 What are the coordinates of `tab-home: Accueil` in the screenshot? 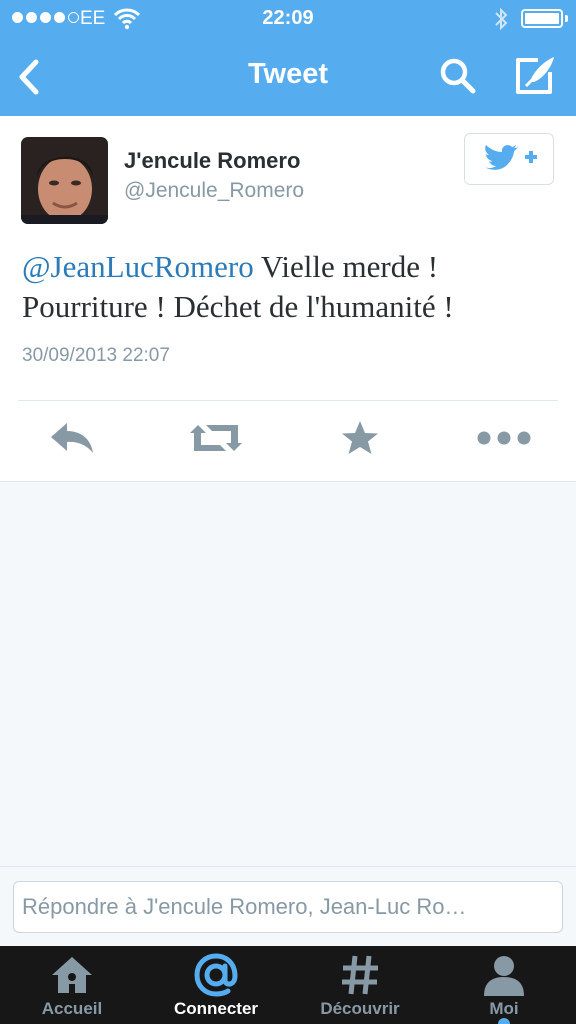 It's located at (72, 985).